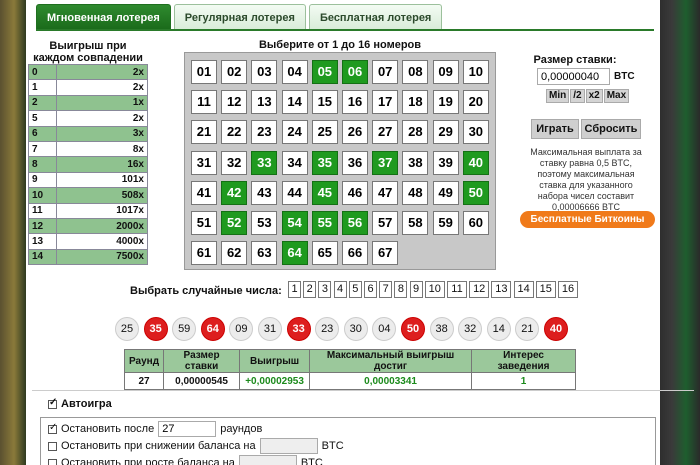 This screenshot has height=465, width=700. What do you see at coordinates (355, 132) in the screenshot?
I see `number-cell: 26` at bounding box center [355, 132].